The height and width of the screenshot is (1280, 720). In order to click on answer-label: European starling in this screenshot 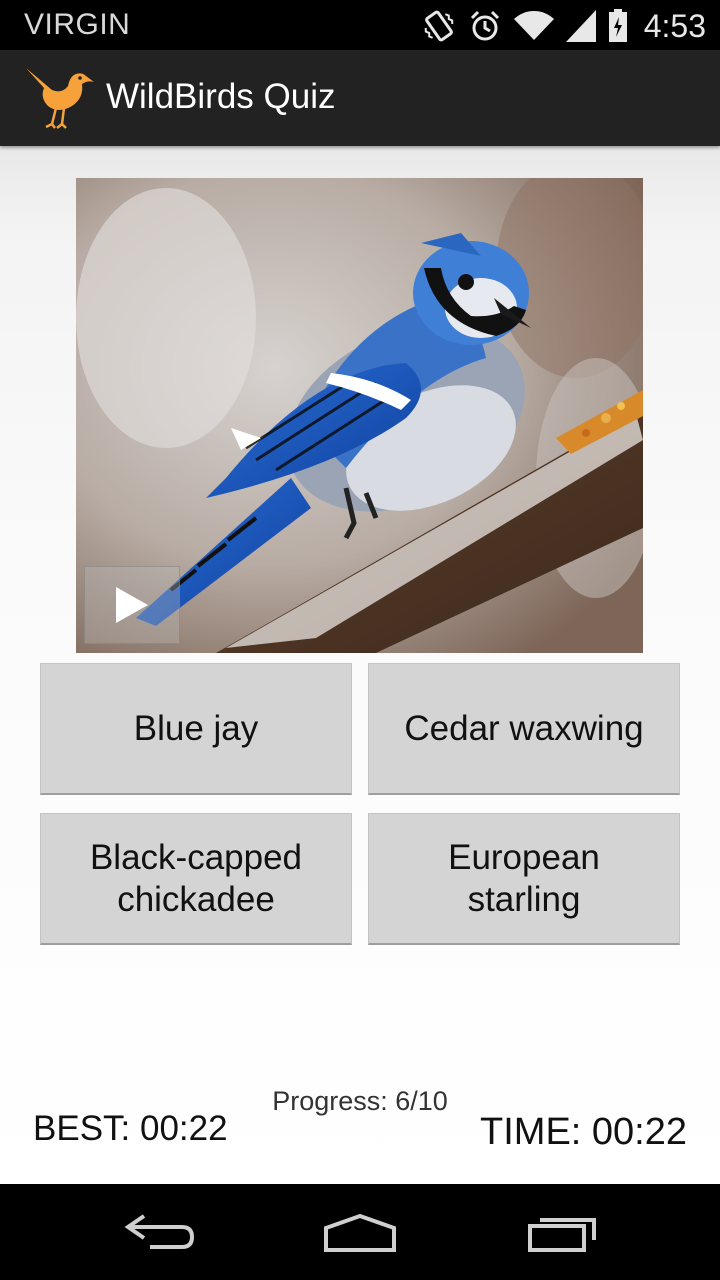, I will do `click(524, 878)`.